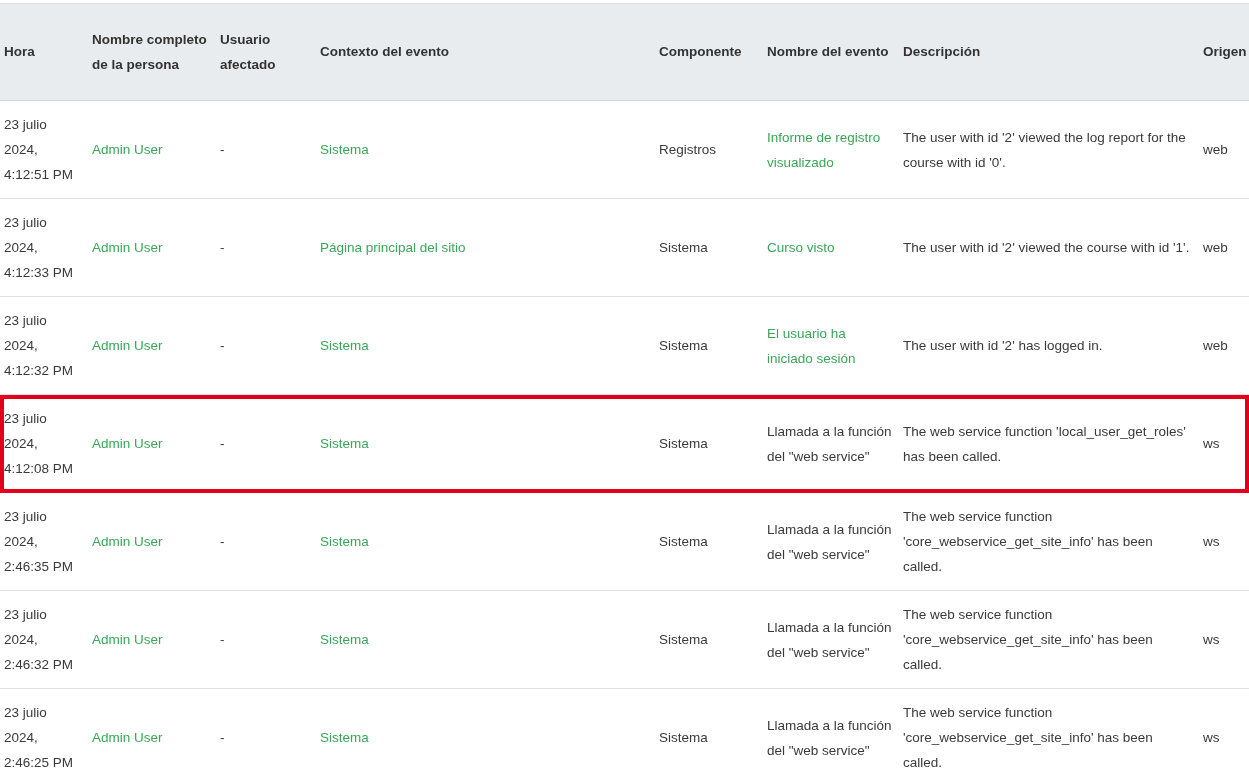  Describe the element at coordinates (44, 639) in the screenshot. I see `time-cell: 23 julio 2024, 2:46:32 PM` at that location.